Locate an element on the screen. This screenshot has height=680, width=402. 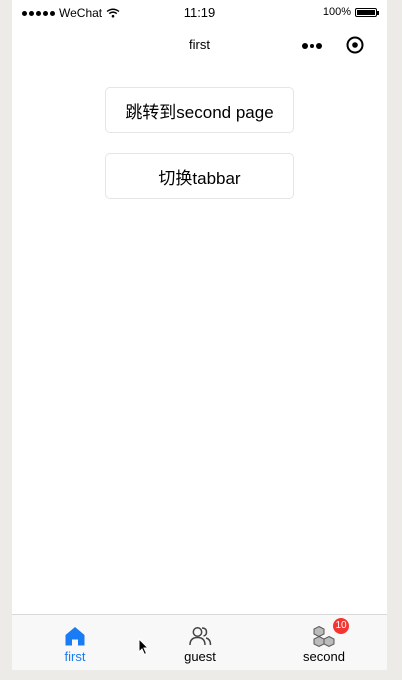
tab-bar: first guest 10 second is located at coordinates (199, 642).